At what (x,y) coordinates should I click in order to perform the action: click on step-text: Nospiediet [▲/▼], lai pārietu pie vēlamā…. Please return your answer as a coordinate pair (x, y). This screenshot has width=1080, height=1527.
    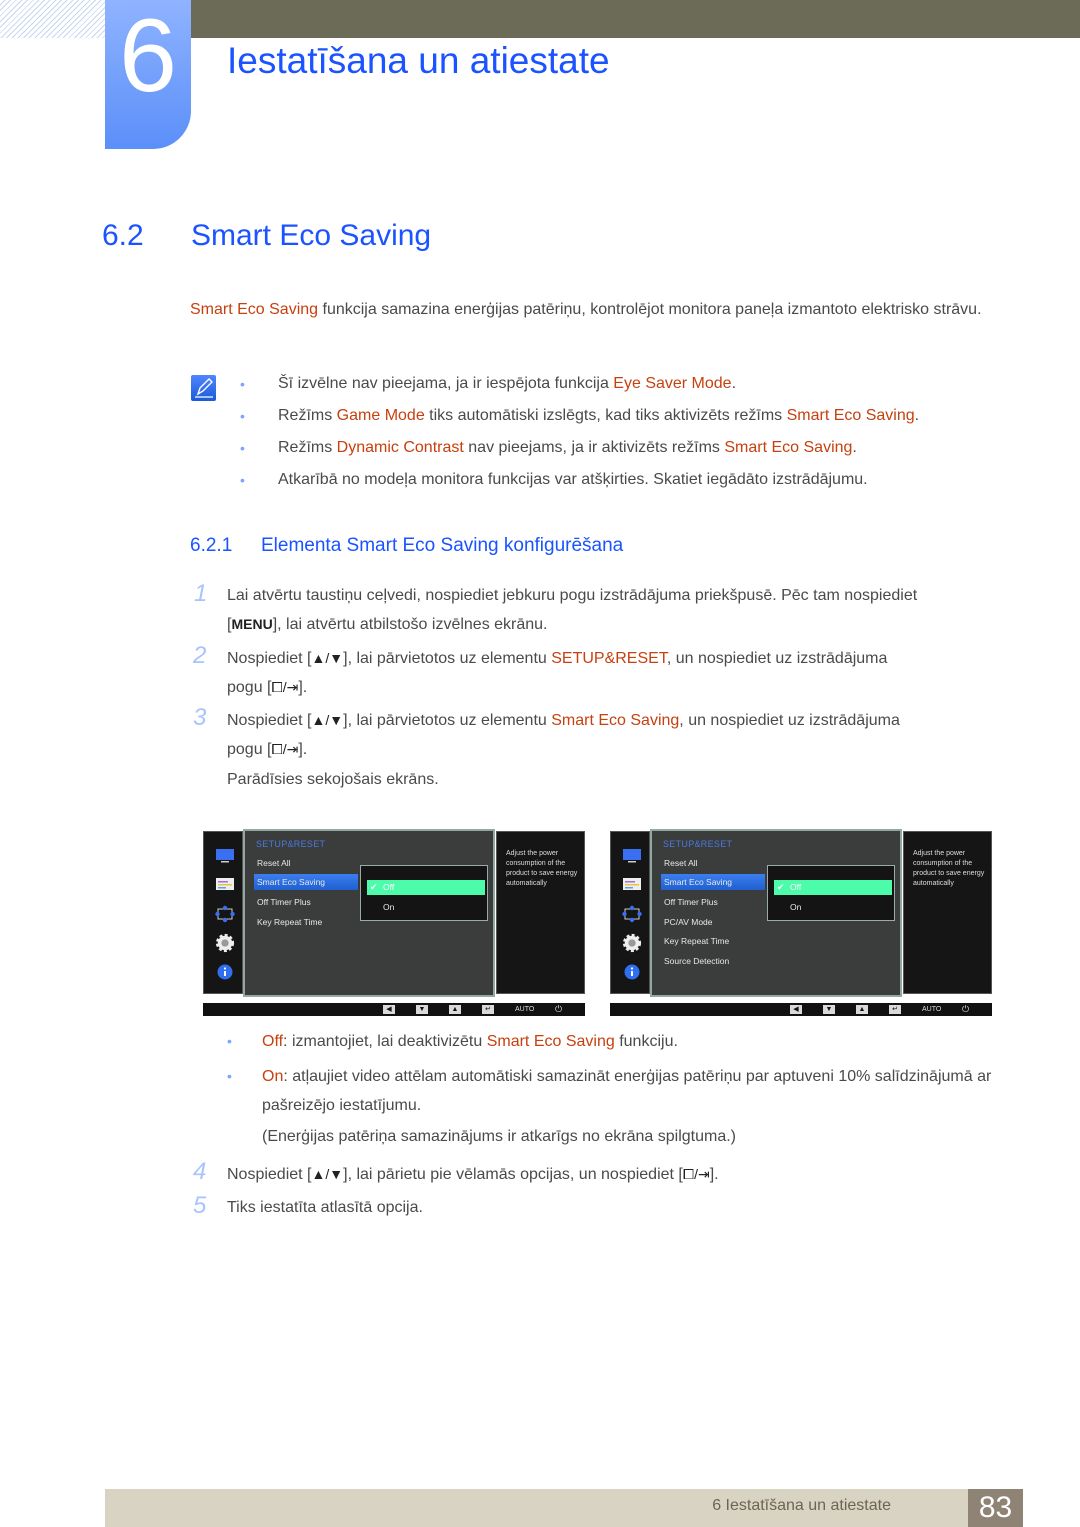
    Looking at the image, I should click on (622, 1174).